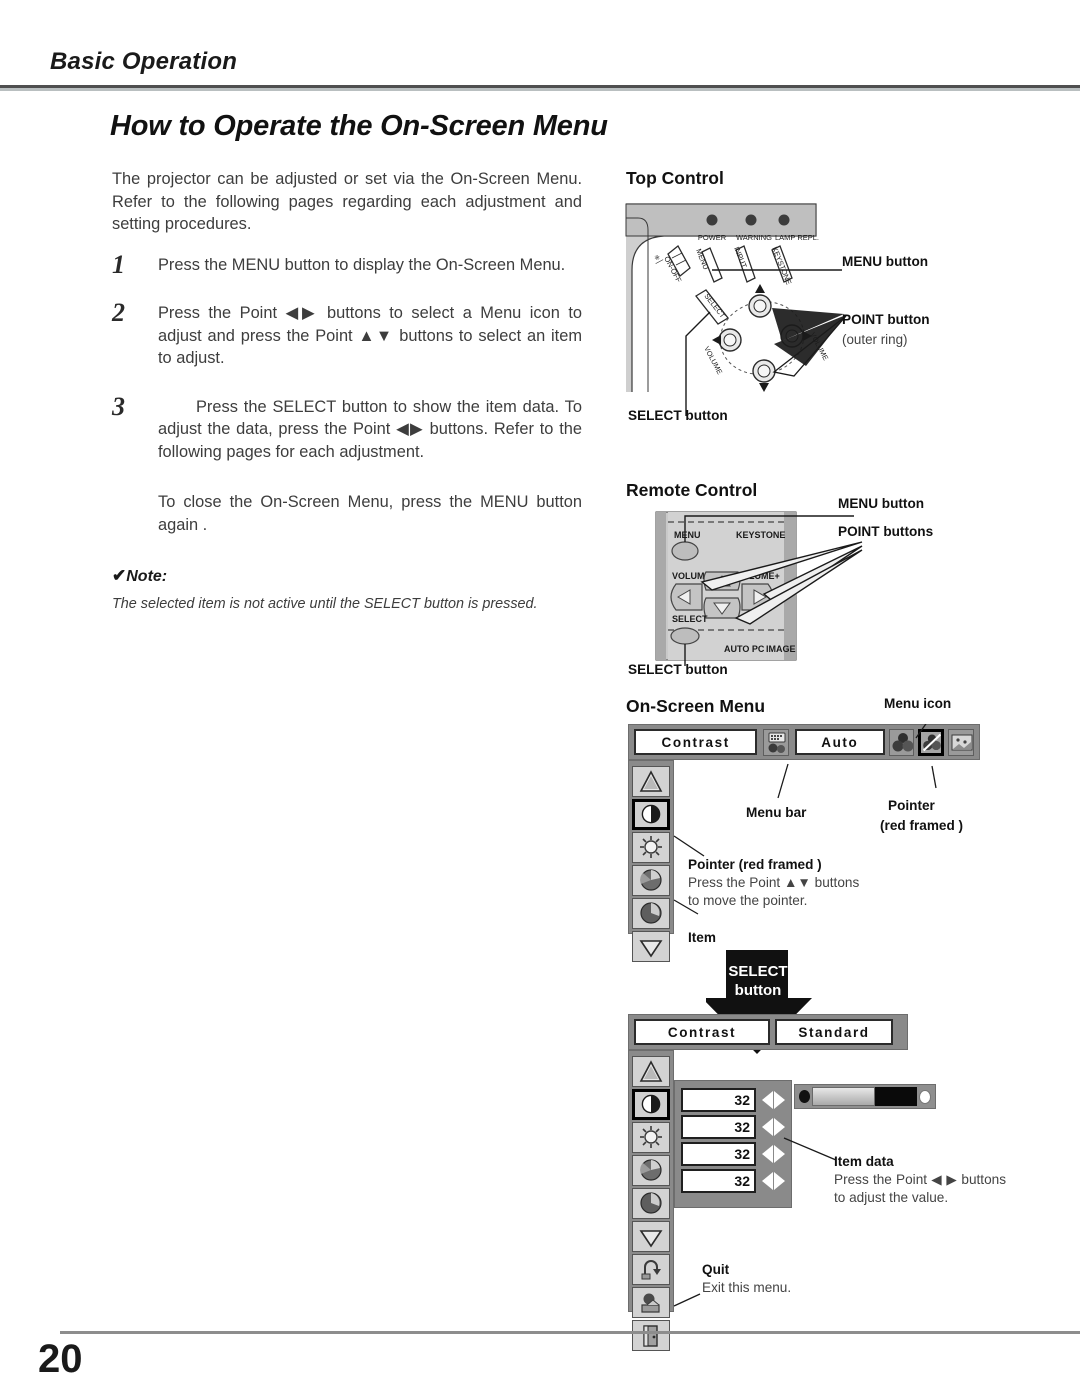 This screenshot has width=1080, height=1397. Describe the element at coordinates (961, 742) in the screenshot. I see `screen-icon` at that location.